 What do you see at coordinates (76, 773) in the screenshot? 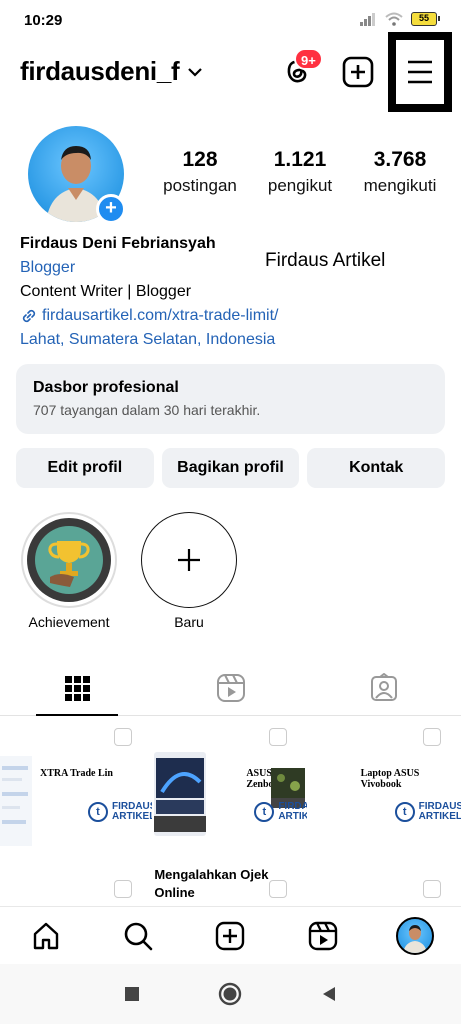
I see `post-title: XTRA Trade Lin` at bounding box center [76, 773].